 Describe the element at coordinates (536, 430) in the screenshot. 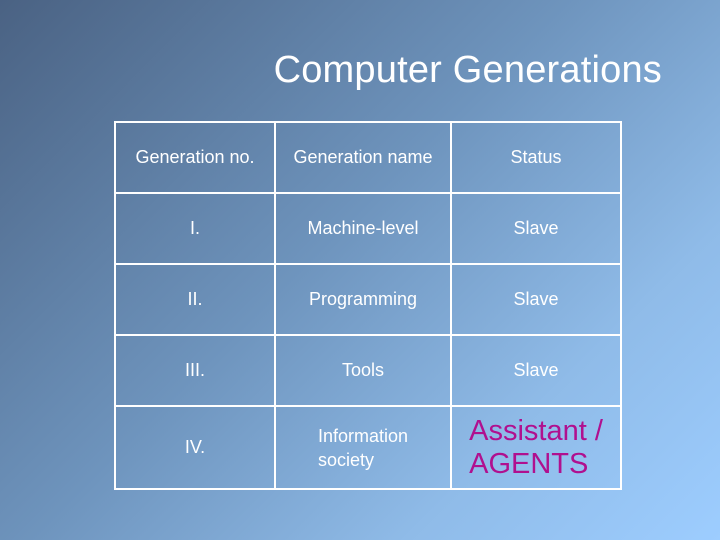

I see `status-line-1: Assistant /` at that location.